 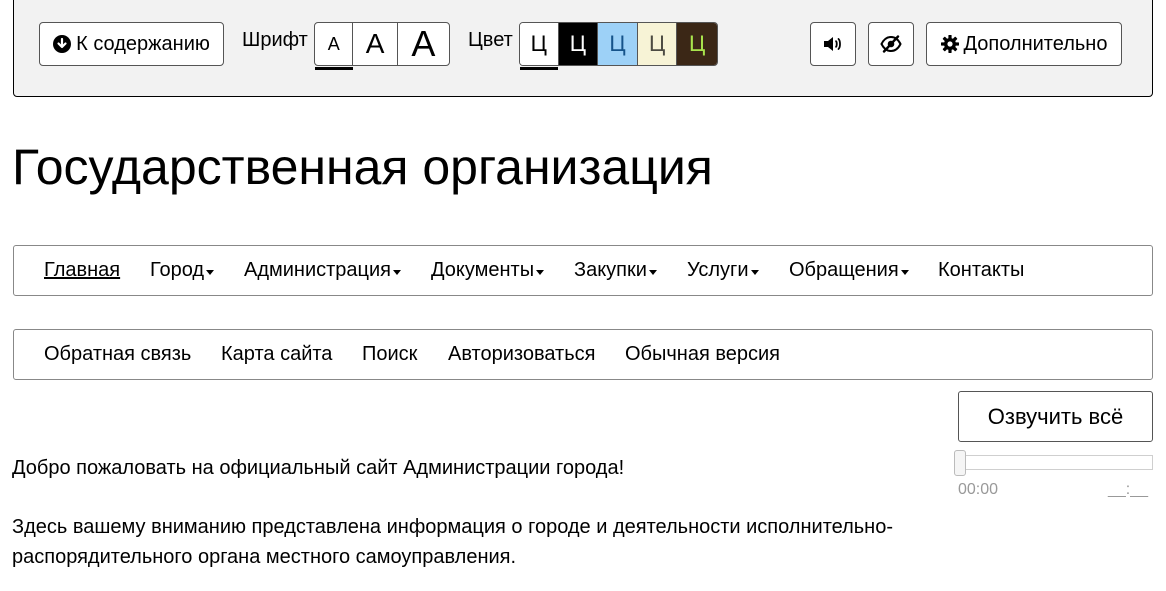 I want to click on color-scheme-selector: Ц Ц Ц Ц Ц, so click(x=618, y=44).